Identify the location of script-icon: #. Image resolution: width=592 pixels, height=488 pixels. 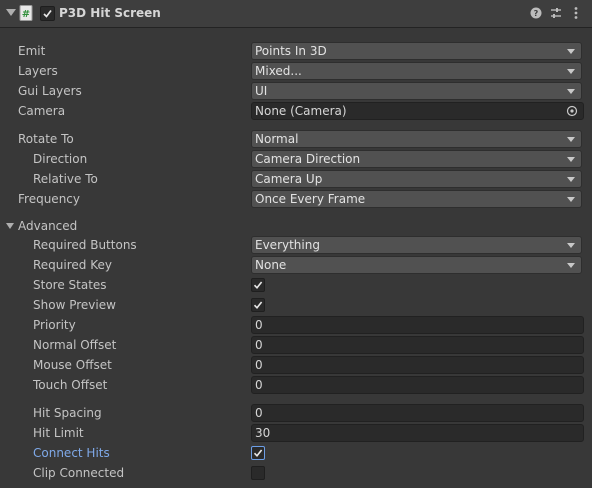
(26, 13).